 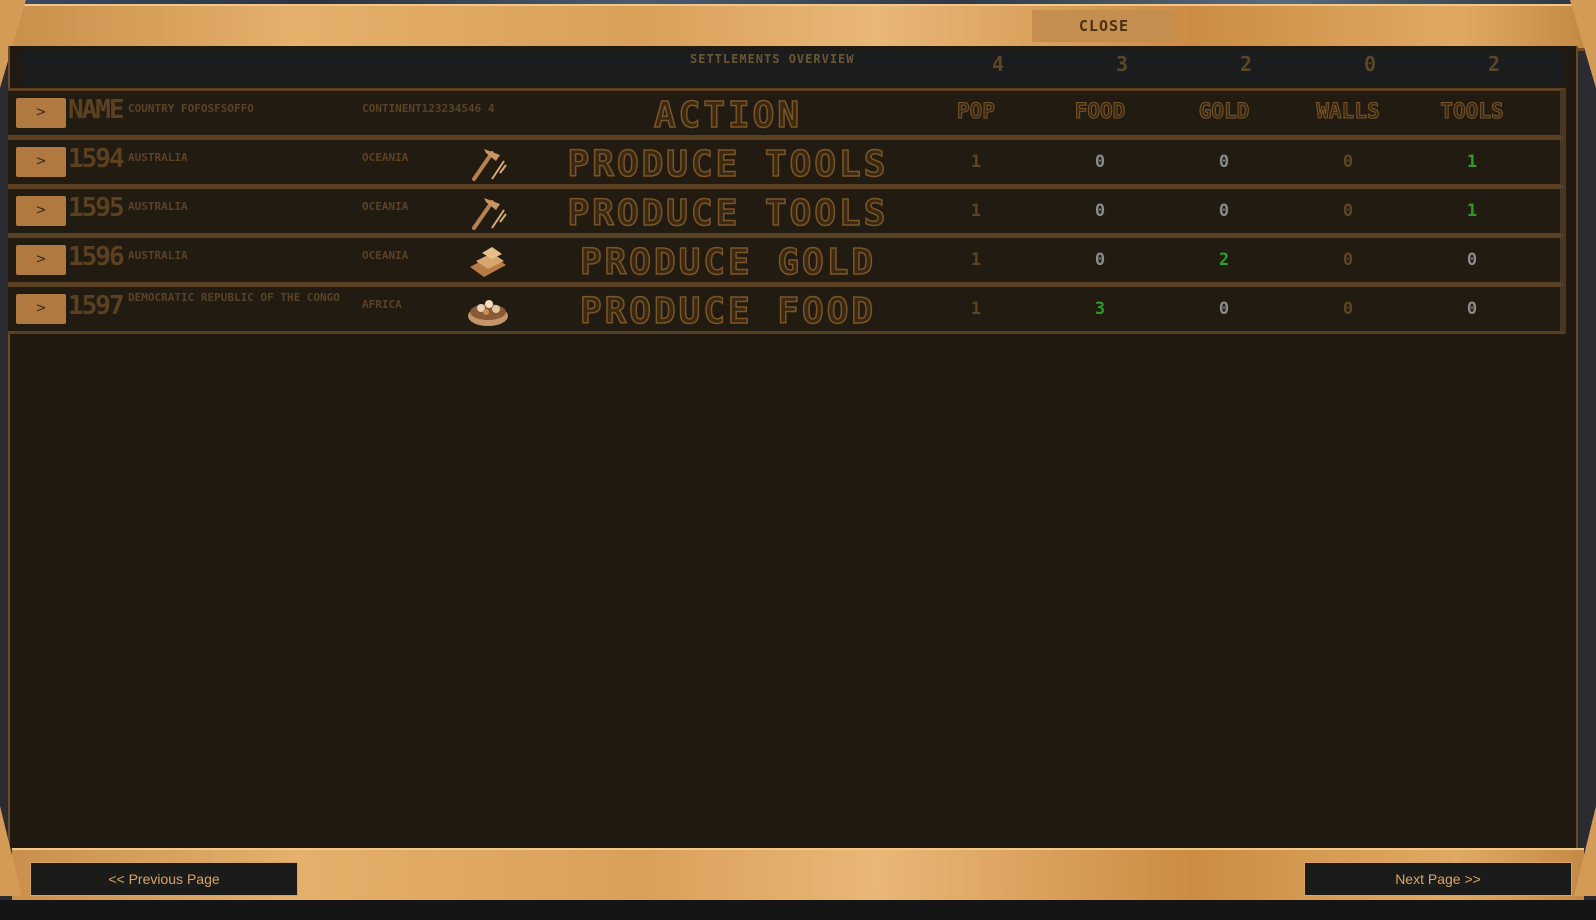 What do you see at coordinates (488, 310) in the screenshot?
I see `food-basket-icon` at bounding box center [488, 310].